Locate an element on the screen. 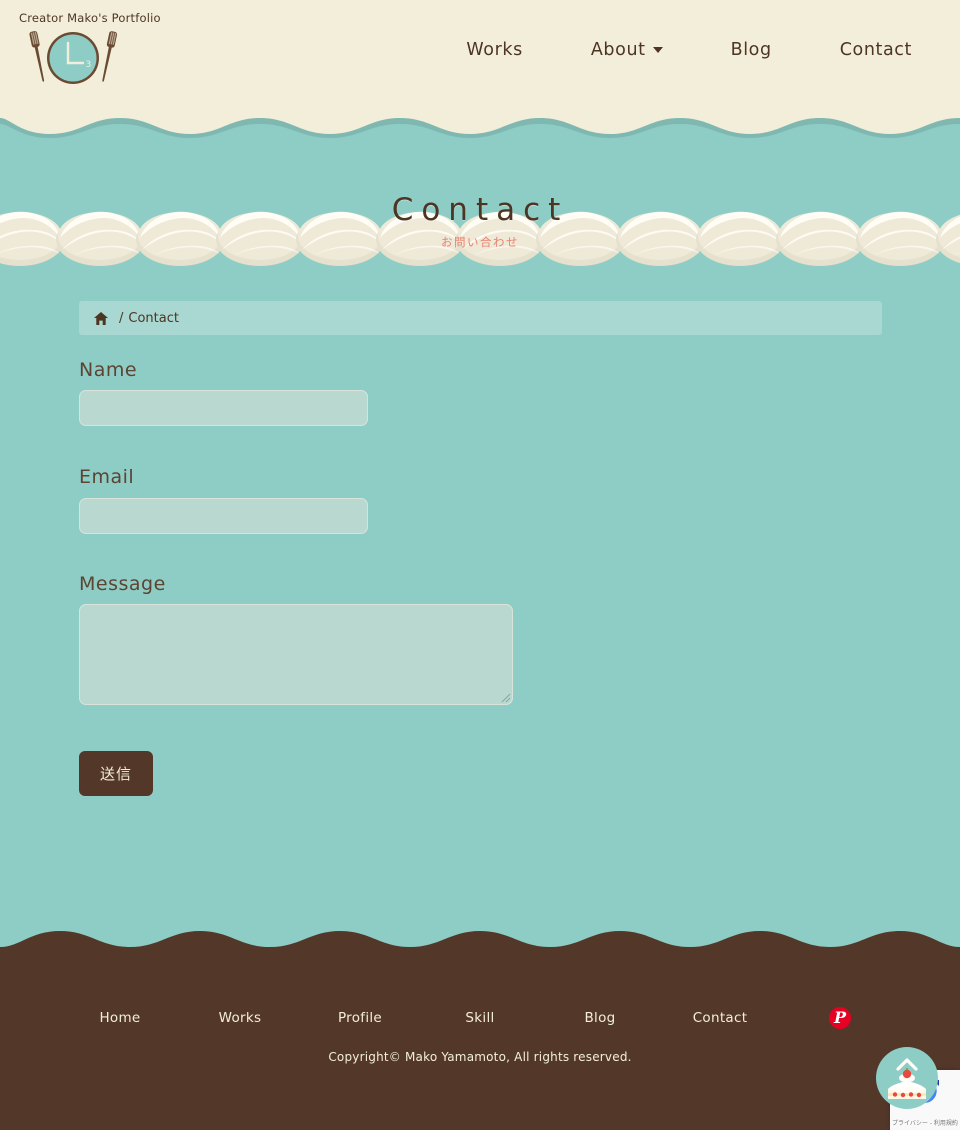 The height and width of the screenshot is (1130, 960). footer-link-skill: Skill is located at coordinates (480, 1018).